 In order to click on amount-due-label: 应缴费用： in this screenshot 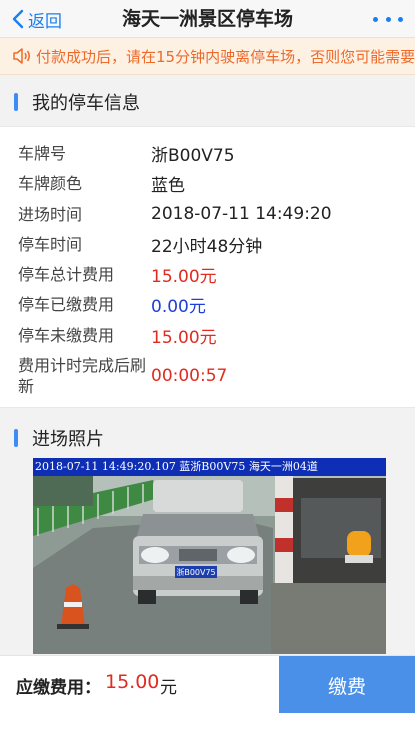, I will do `click(58, 688)`.